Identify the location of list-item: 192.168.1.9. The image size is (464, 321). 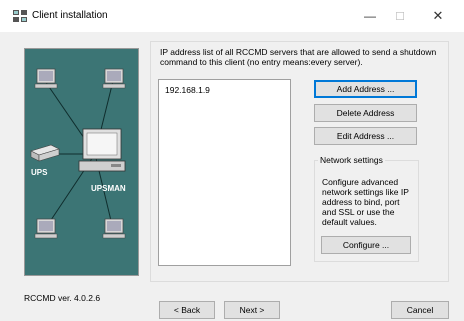
(187, 90).